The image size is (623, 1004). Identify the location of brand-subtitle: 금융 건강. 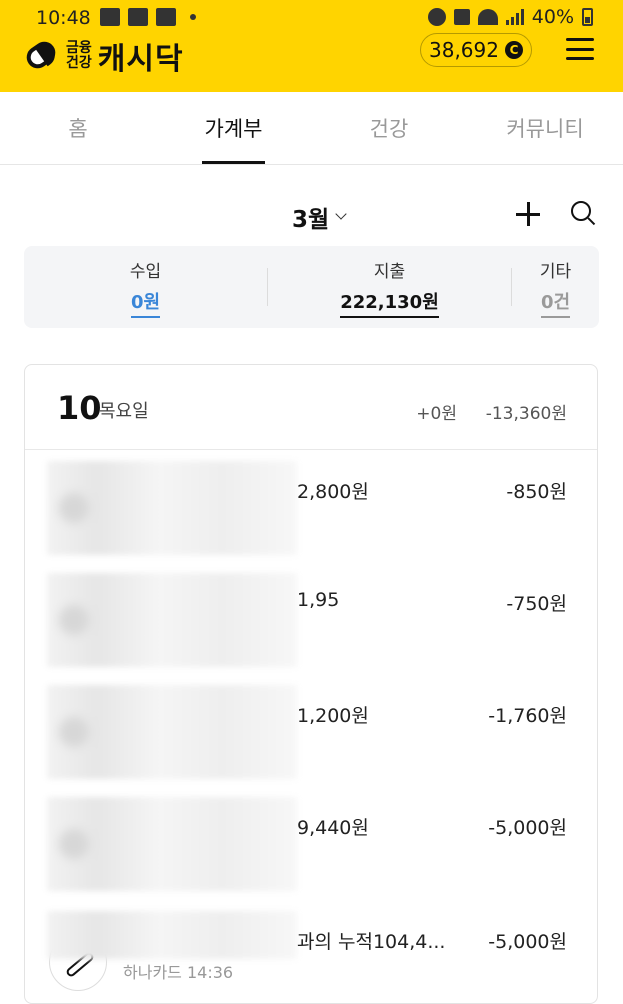
(79, 56).